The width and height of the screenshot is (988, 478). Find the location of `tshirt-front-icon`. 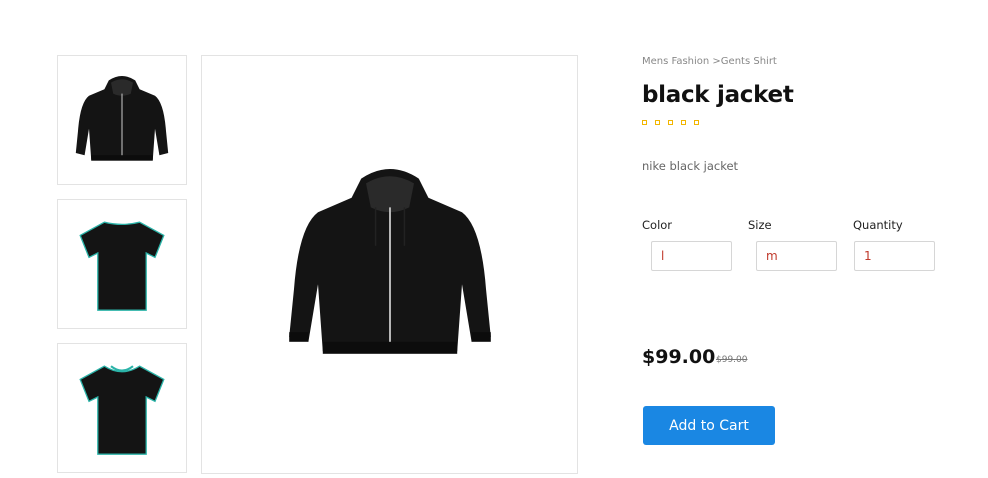

tshirt-front-icon is located at coordinates (122, 410).